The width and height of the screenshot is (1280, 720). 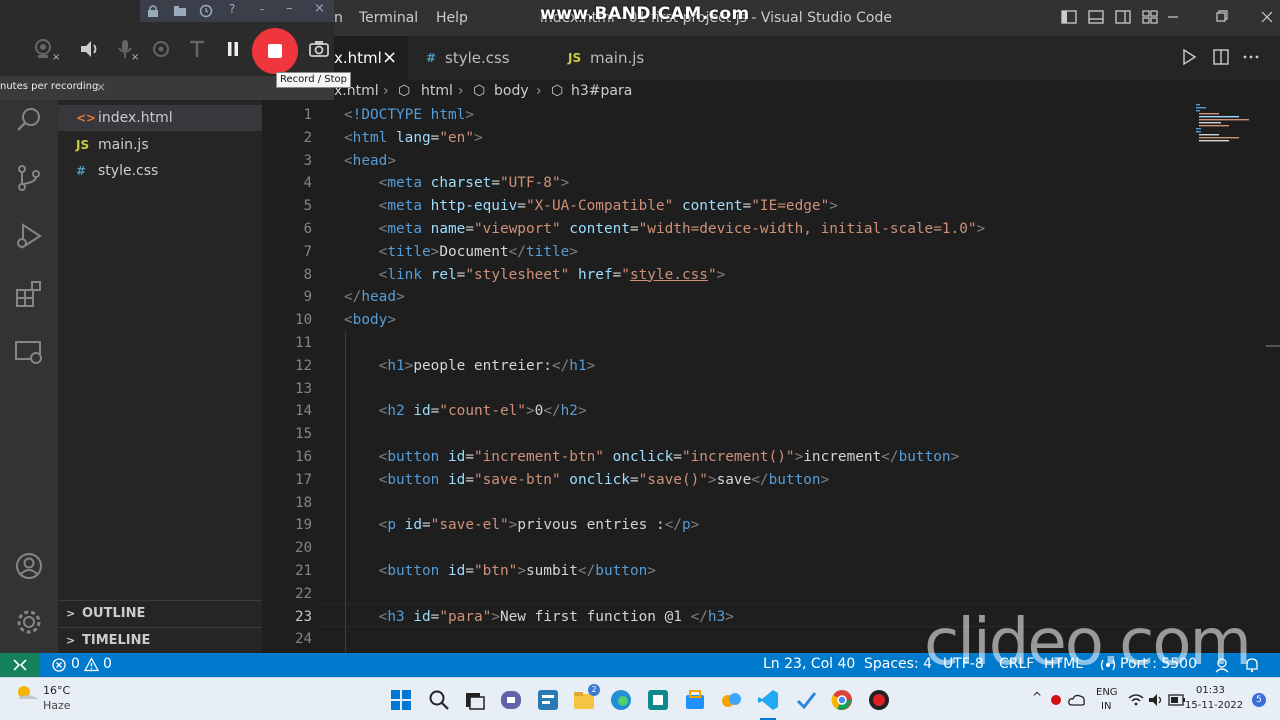 What do you see at coordinates (29, 352) in the screenshot?
I see `remote-explorer-icon` at bounding box center [29, 352].